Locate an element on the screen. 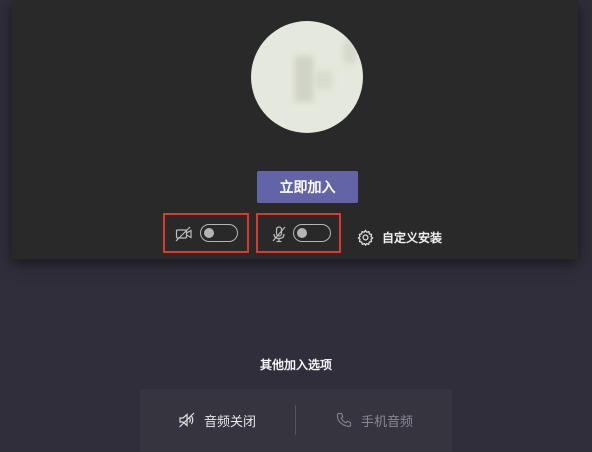 Image resolution: width=592 pixels, height=452 pixels. divider is located at coordinates (295, 420).